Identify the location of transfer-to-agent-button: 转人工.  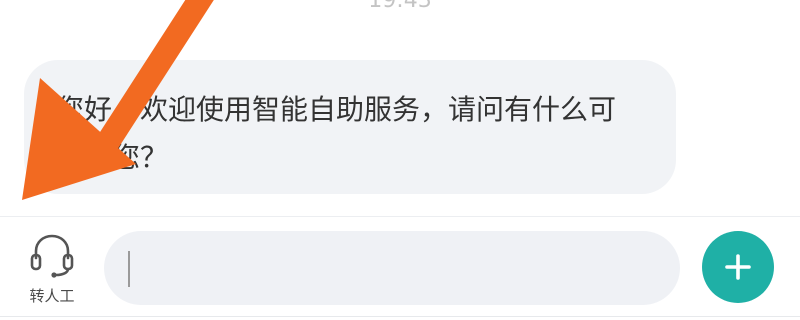
(52, 269).